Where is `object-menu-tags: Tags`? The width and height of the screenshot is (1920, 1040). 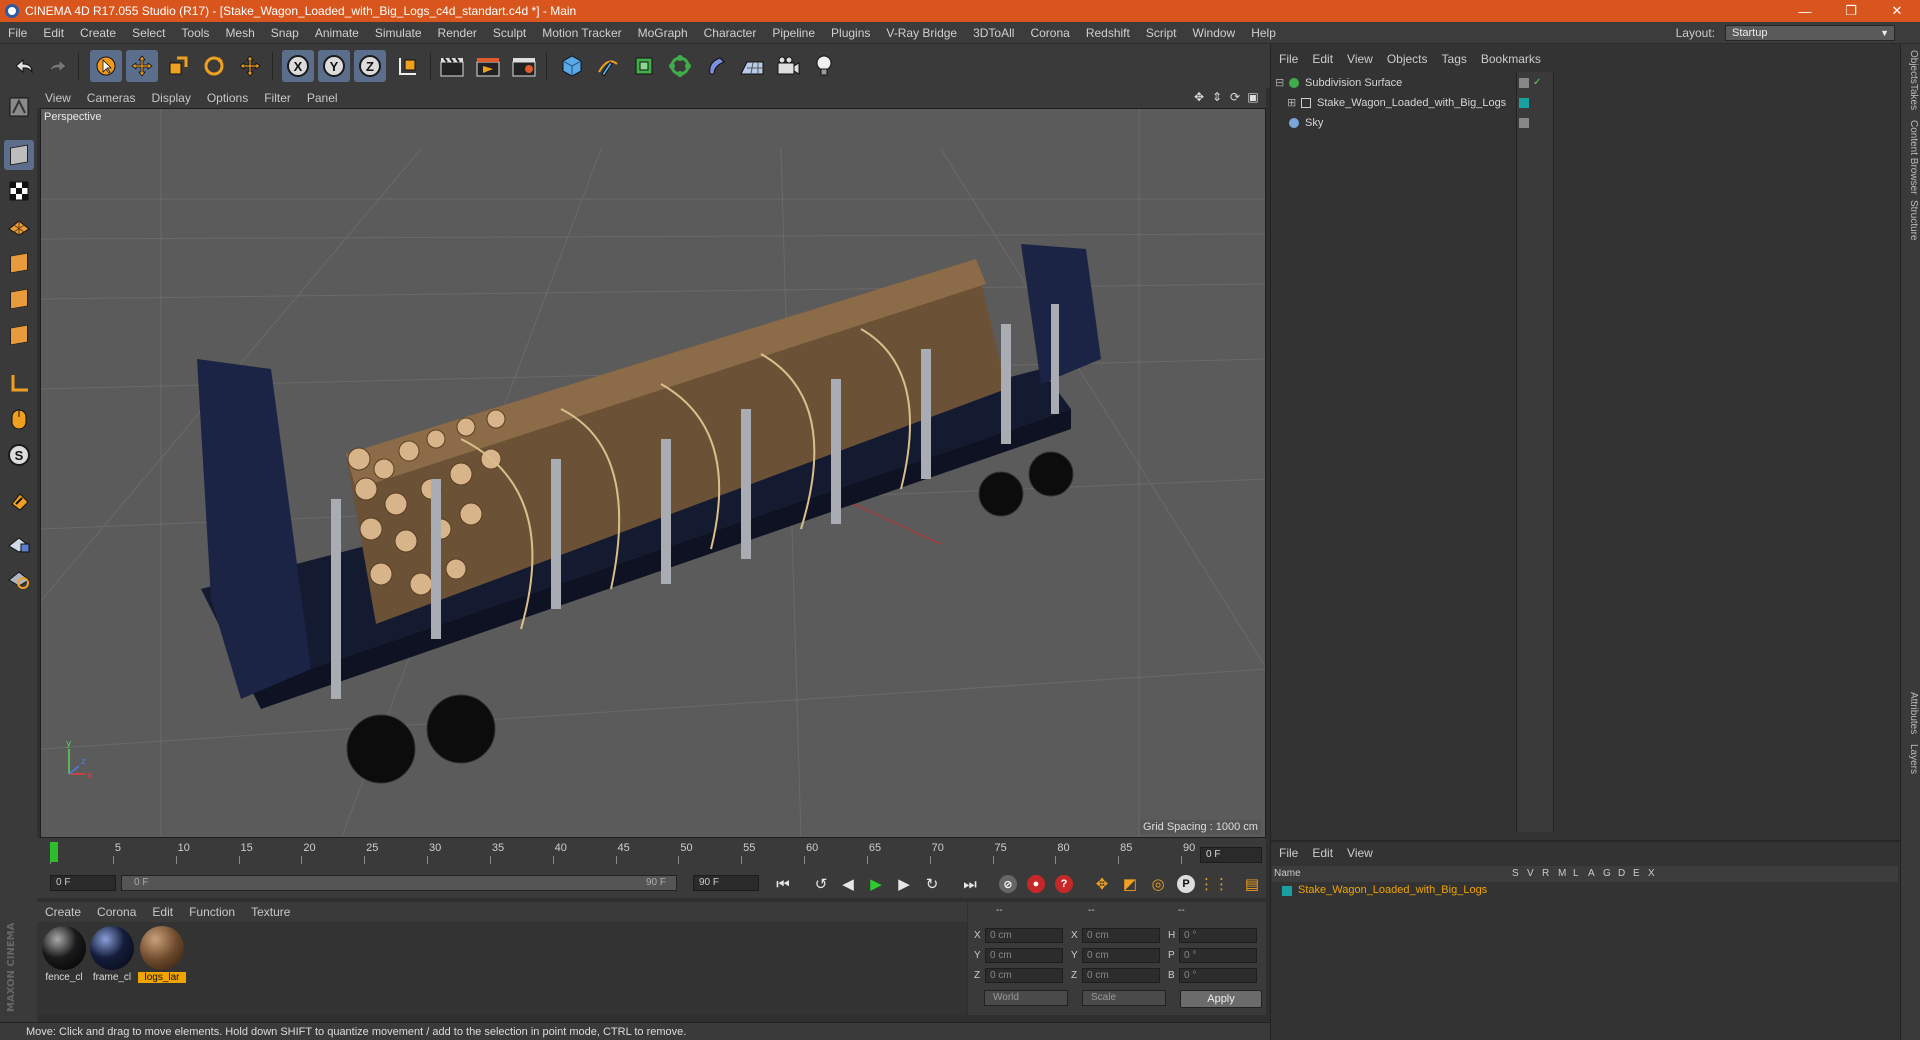
object-menu-tags: Tags is located at coordinates (1454, 59).